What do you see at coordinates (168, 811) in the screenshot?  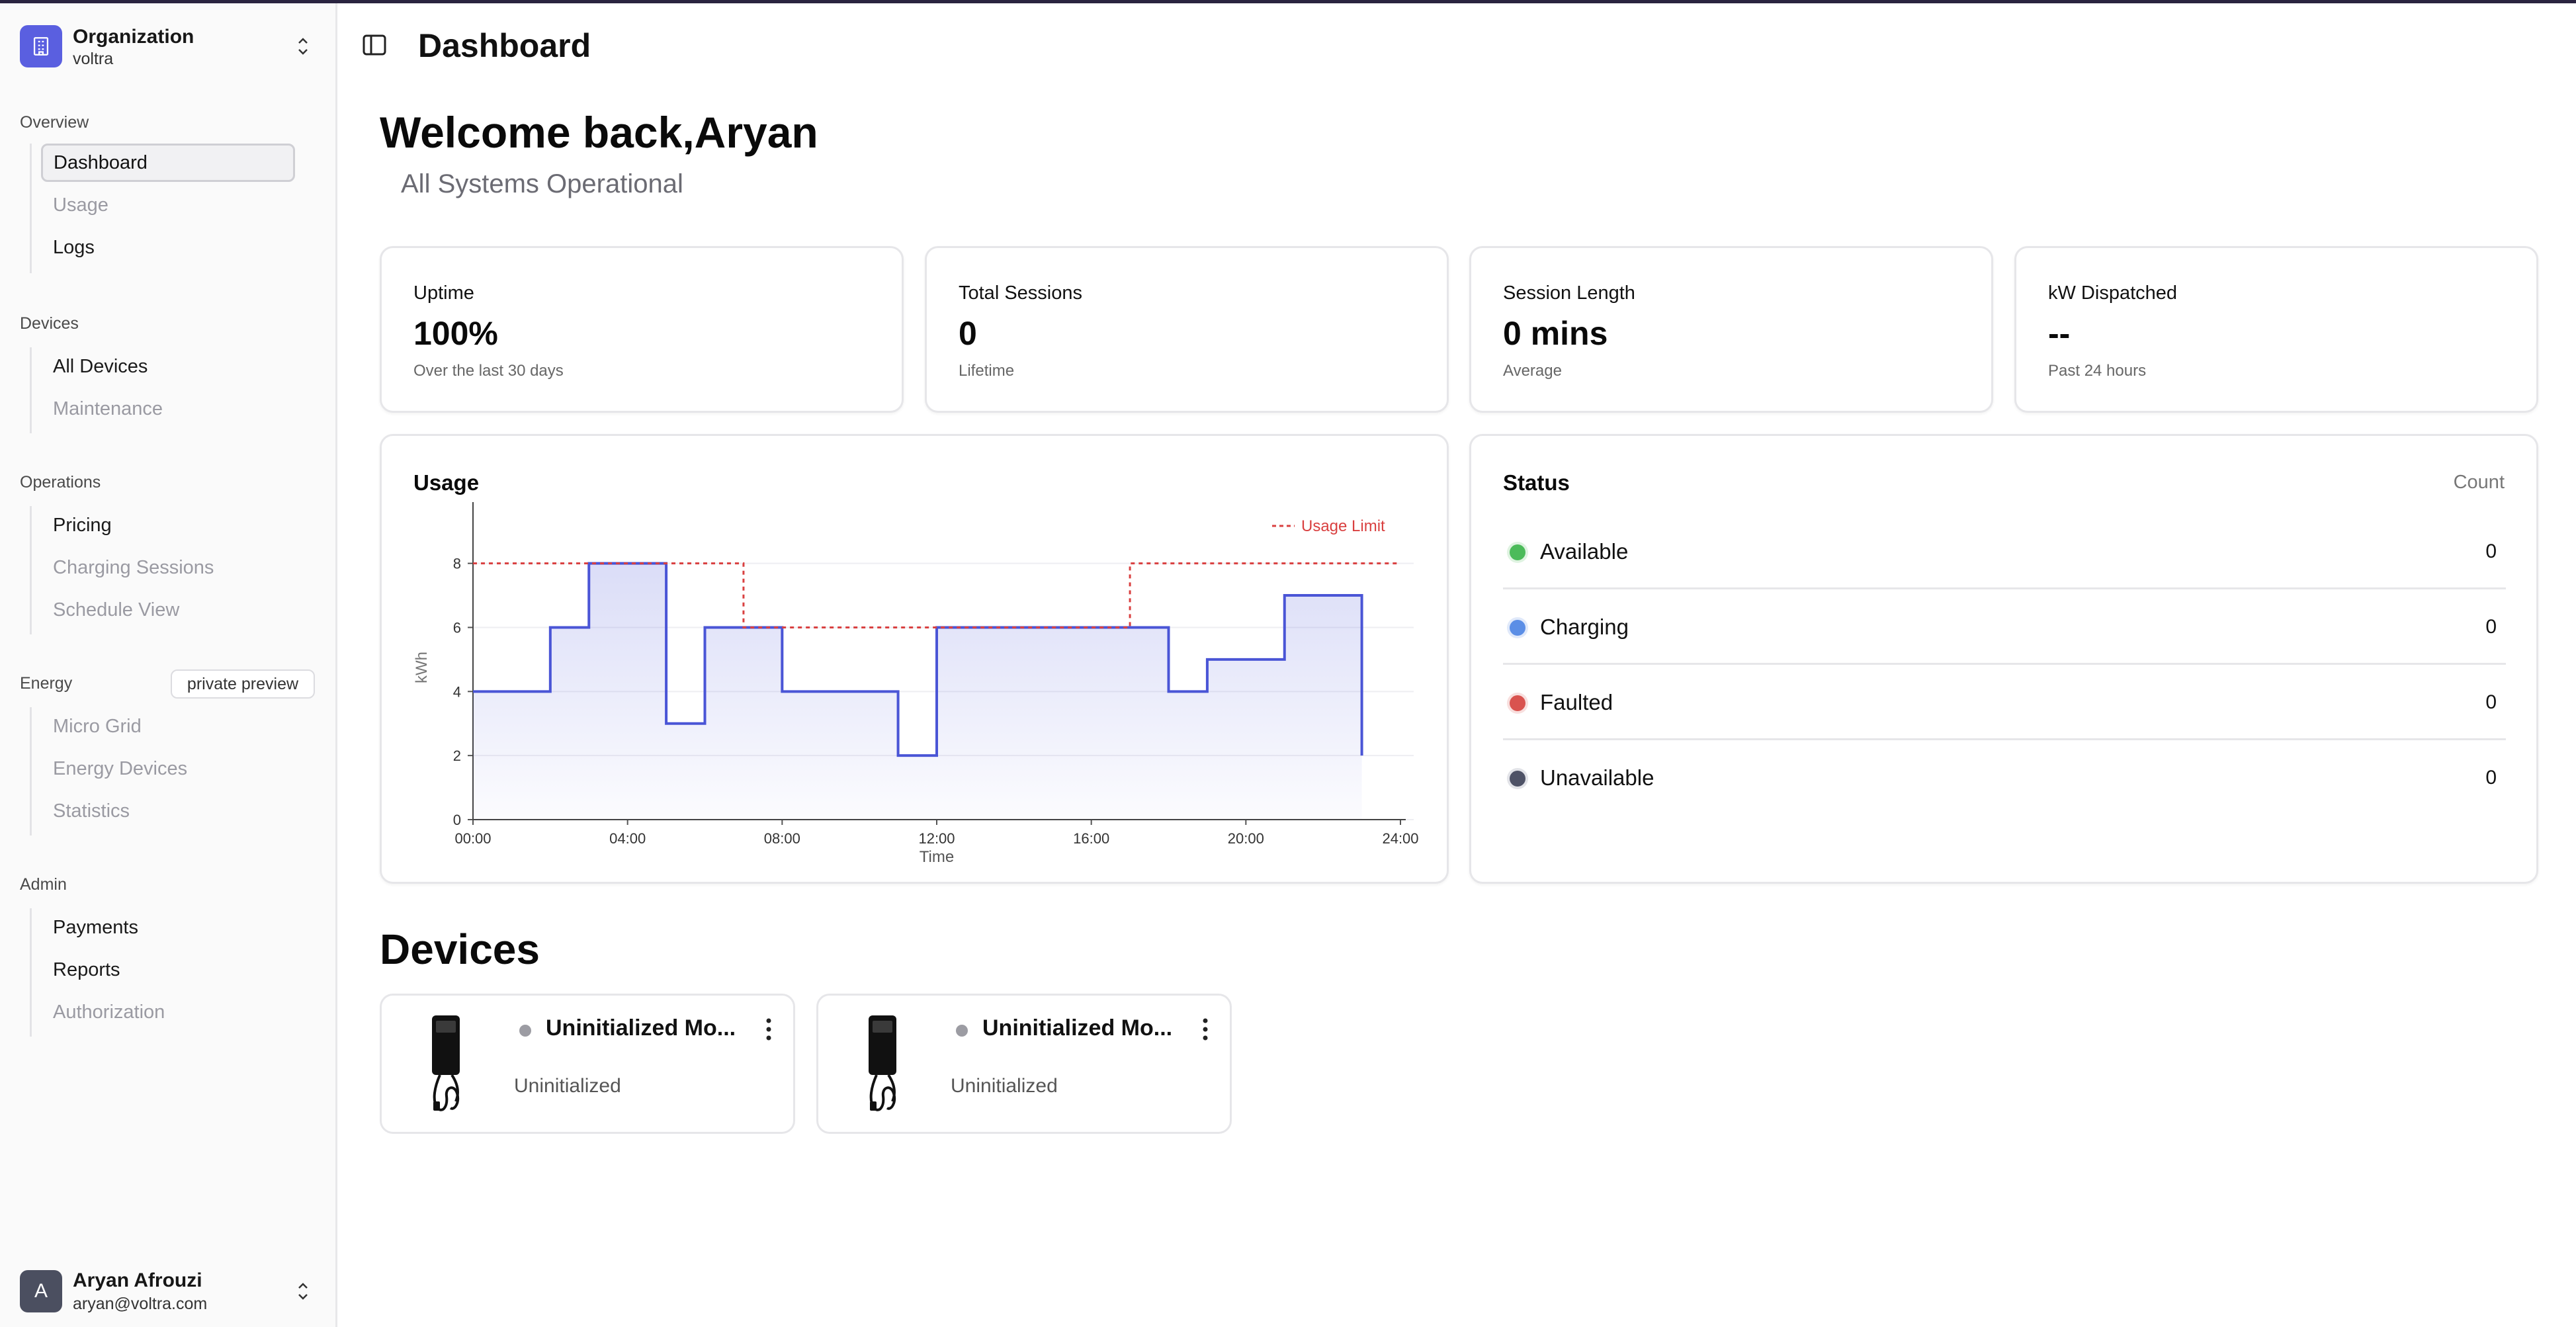 I see `sidebar-item-statistics: Statistics` at bounding box center [168, 811].